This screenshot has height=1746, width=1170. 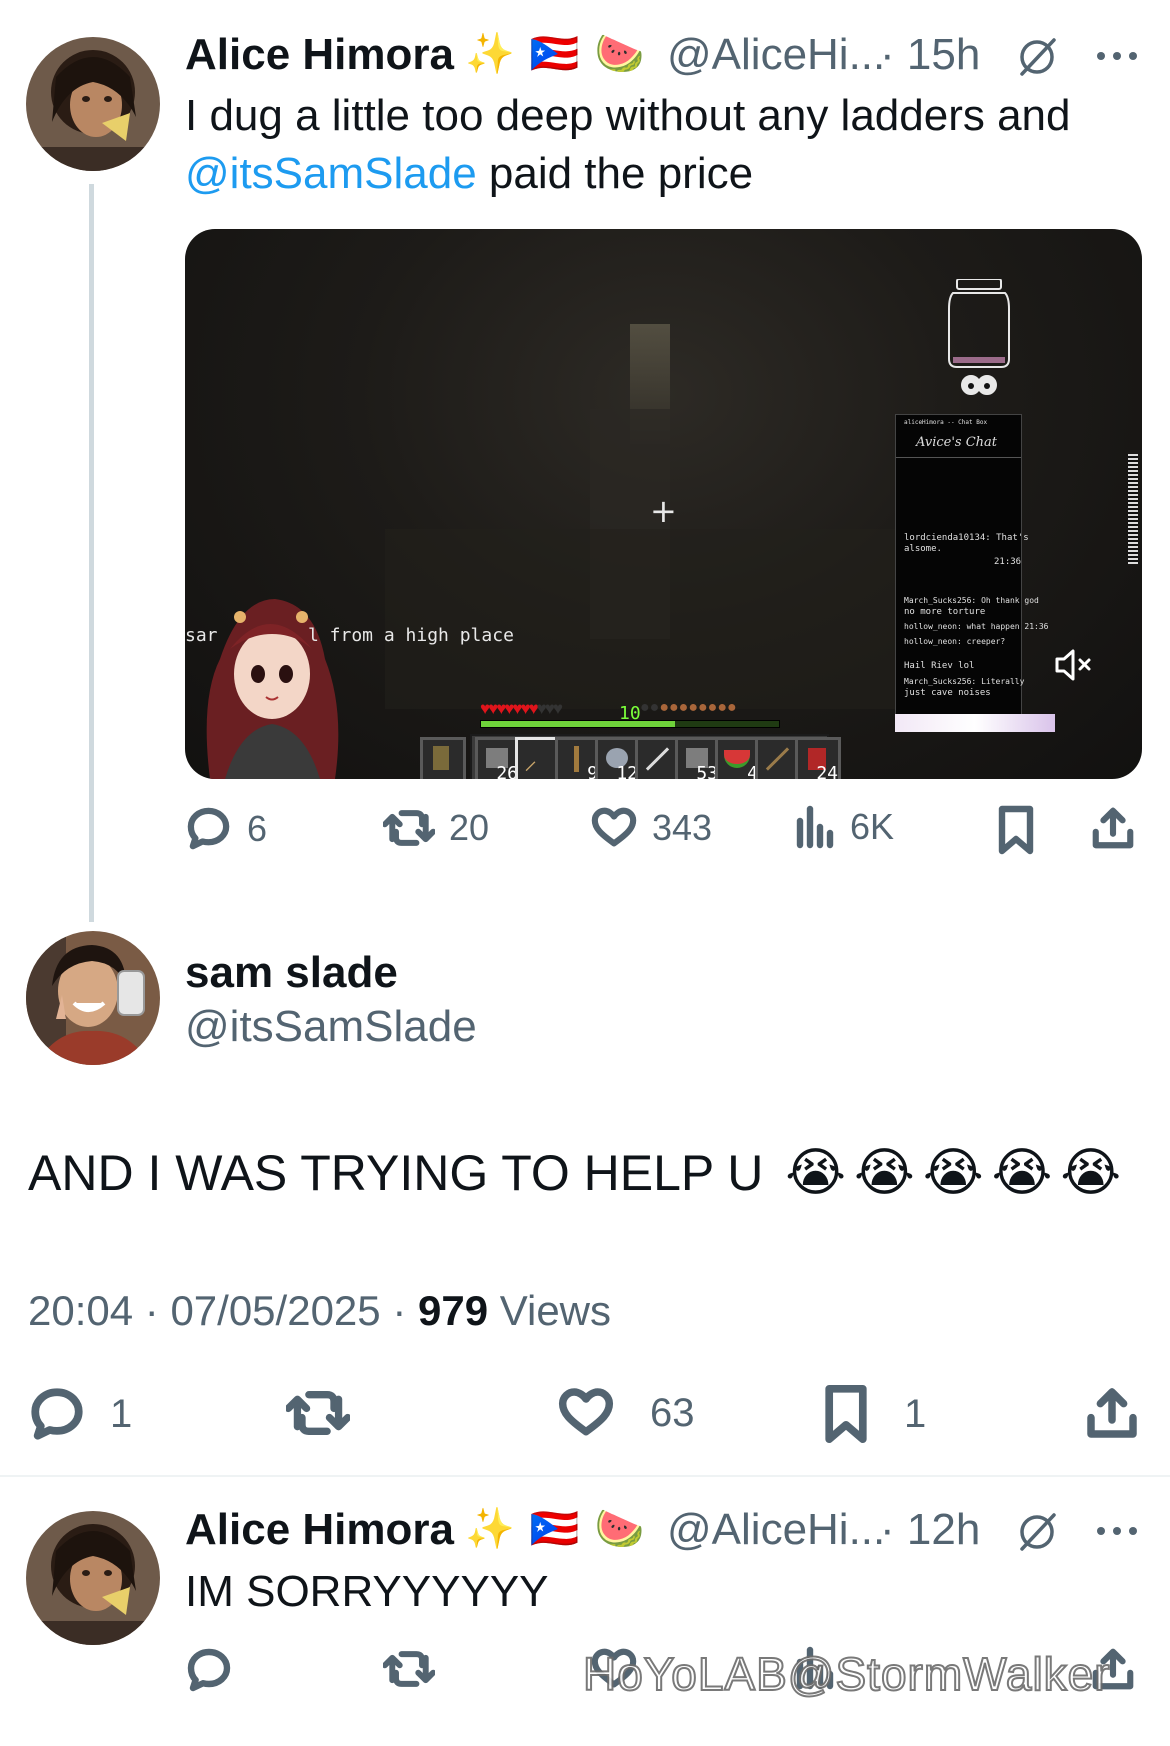 I want to click on tweet-timestamp-line: 20:04 · 07/05/2025 · 979 Views, so click(x=320, y=1310).